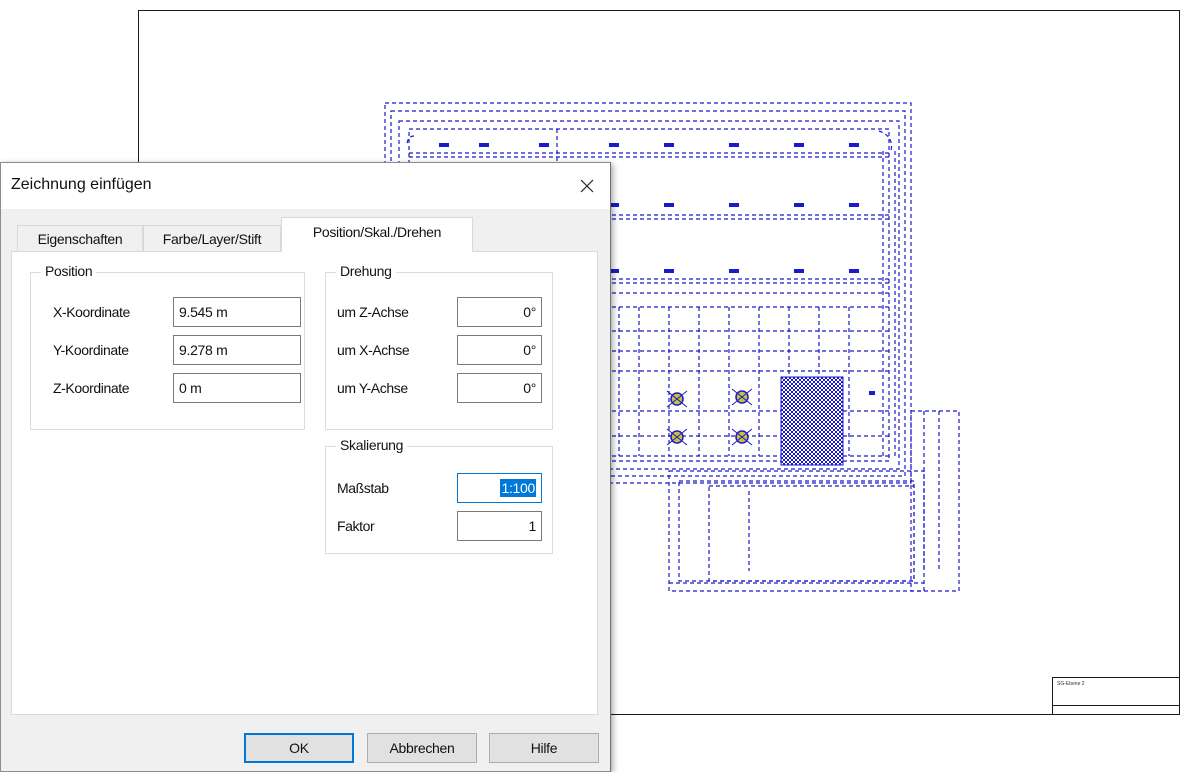  I want to click on ok-button: OK, so click(299, 748).